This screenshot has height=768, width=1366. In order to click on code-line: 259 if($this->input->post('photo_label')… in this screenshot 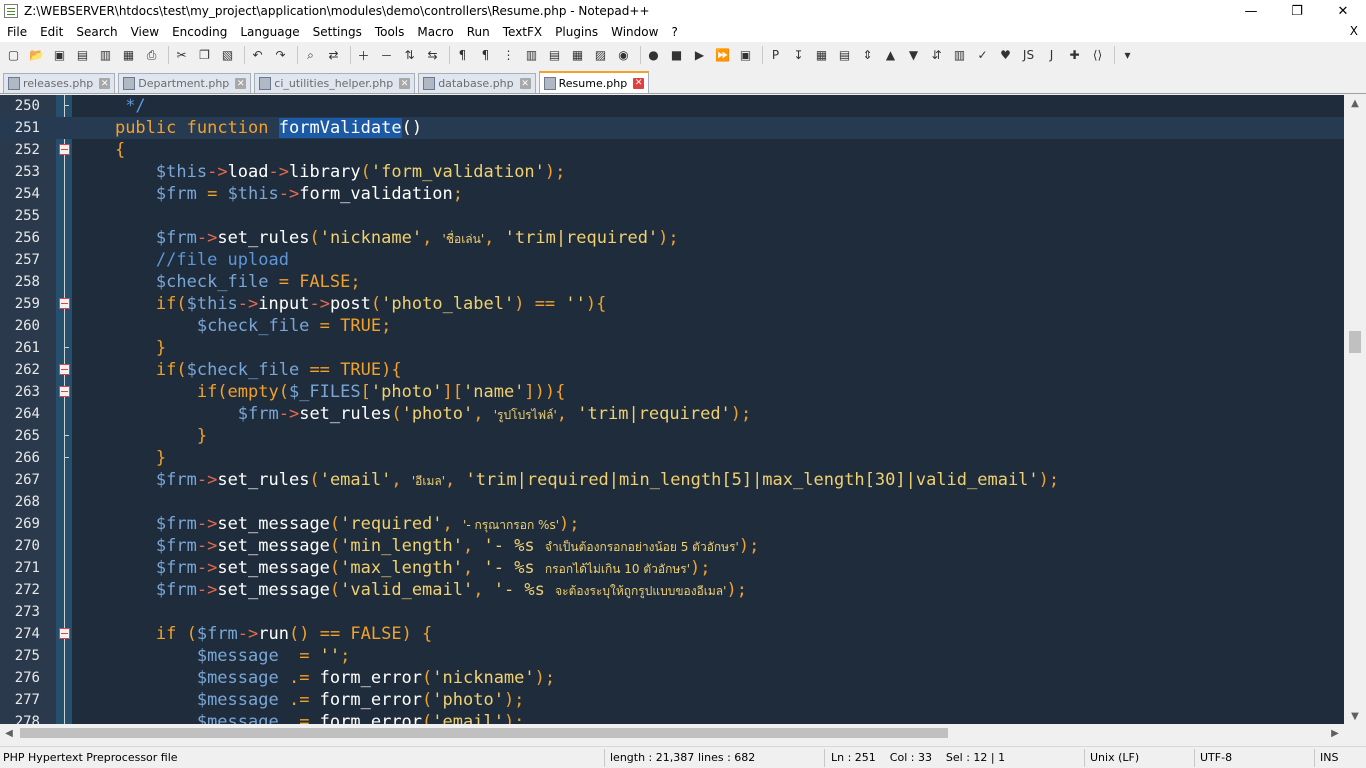, I will do `click(672, 304)`.